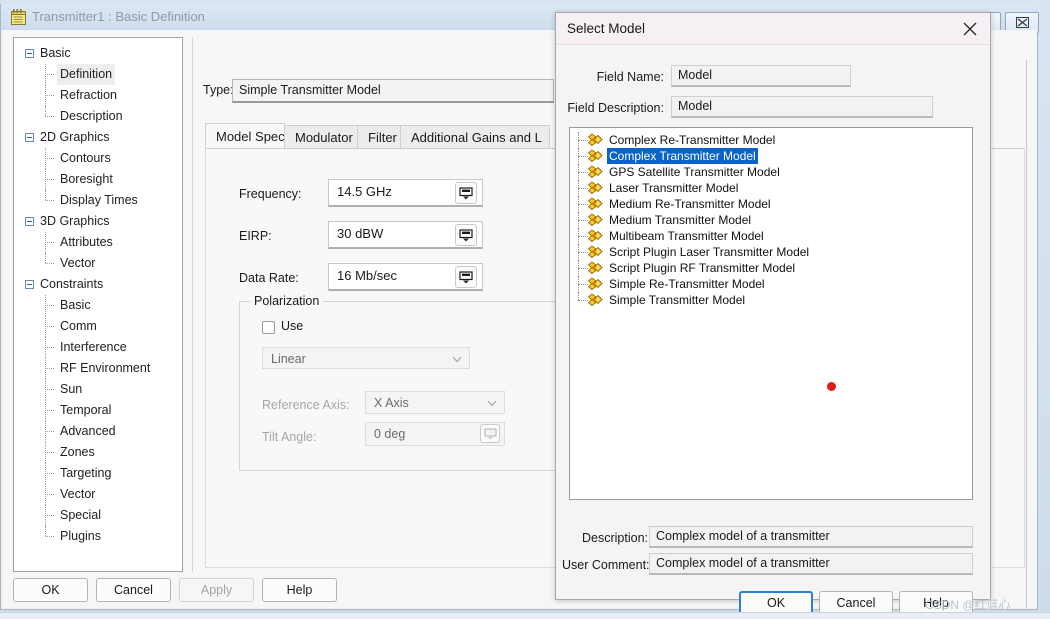 The width and height of the screenshot is (1050, 619). I want to click on sidebar-item-label: Temporal, so click(86, 410).